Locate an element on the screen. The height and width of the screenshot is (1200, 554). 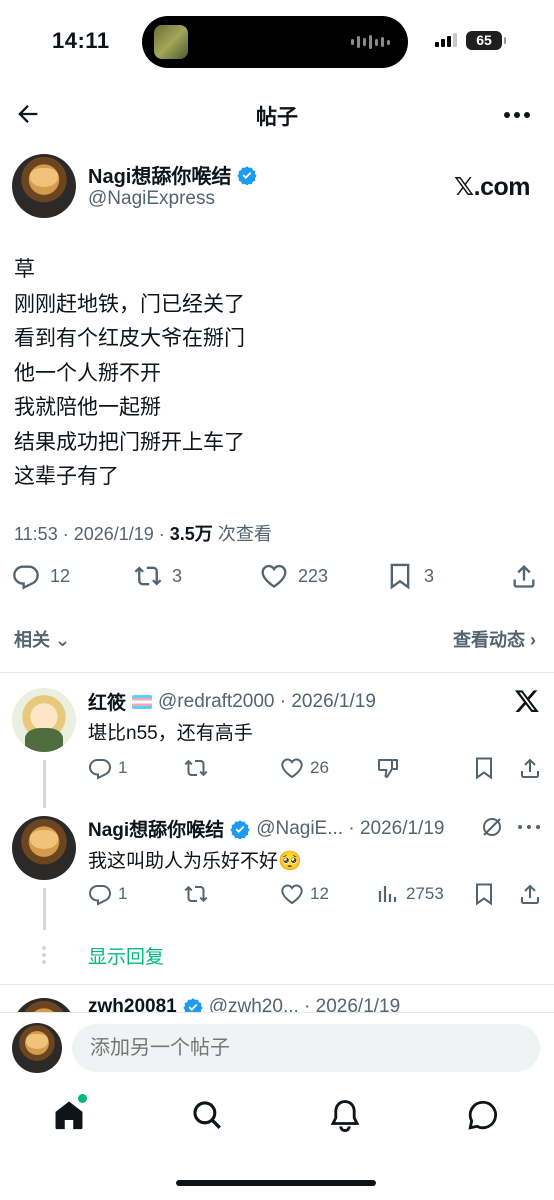
dynamic-island is located at coordinates (275, 42).